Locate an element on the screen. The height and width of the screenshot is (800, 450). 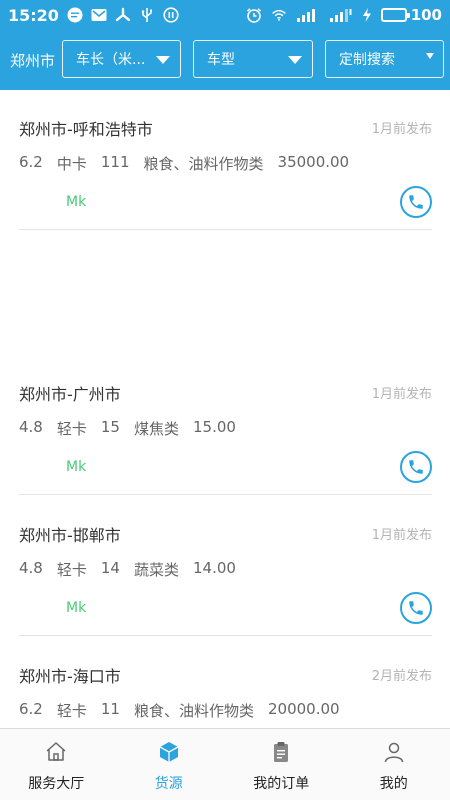
nav-service-hall: 服务大厅 is located at coordinates (56, 764).